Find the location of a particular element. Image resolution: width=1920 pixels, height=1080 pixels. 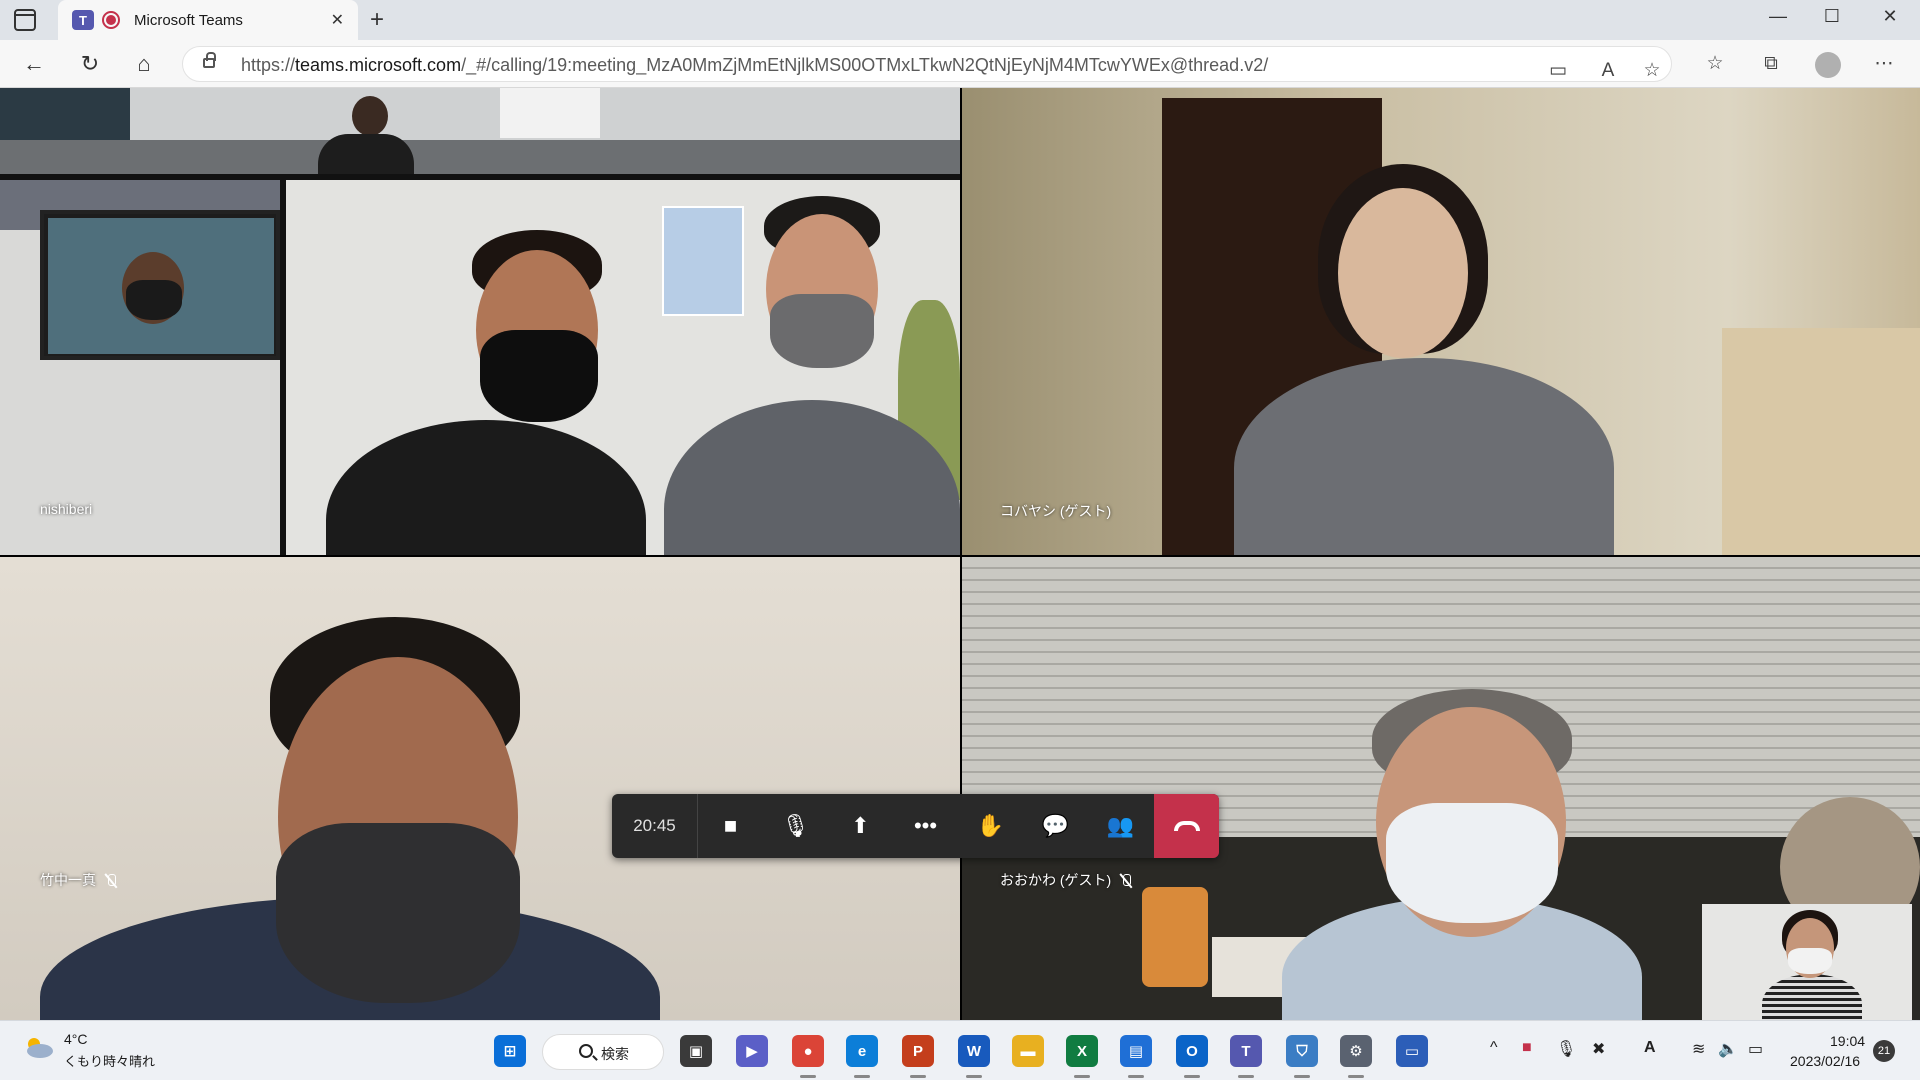

file-explorer-icon: ▬ is located at coordinates (1028, 1051).